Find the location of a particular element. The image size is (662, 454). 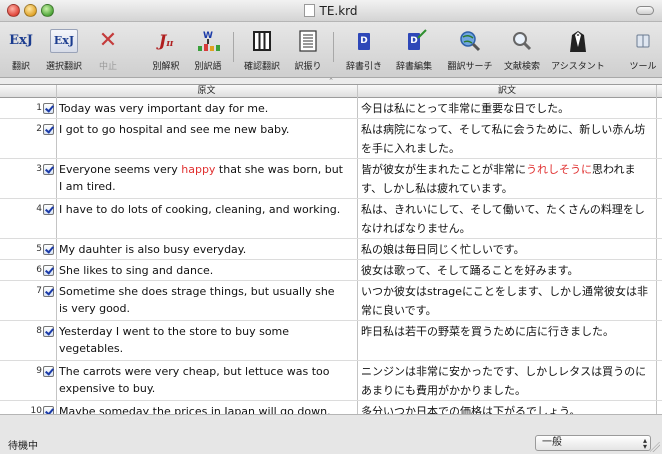

row-number: 3 is located at coordinates (39, 169).